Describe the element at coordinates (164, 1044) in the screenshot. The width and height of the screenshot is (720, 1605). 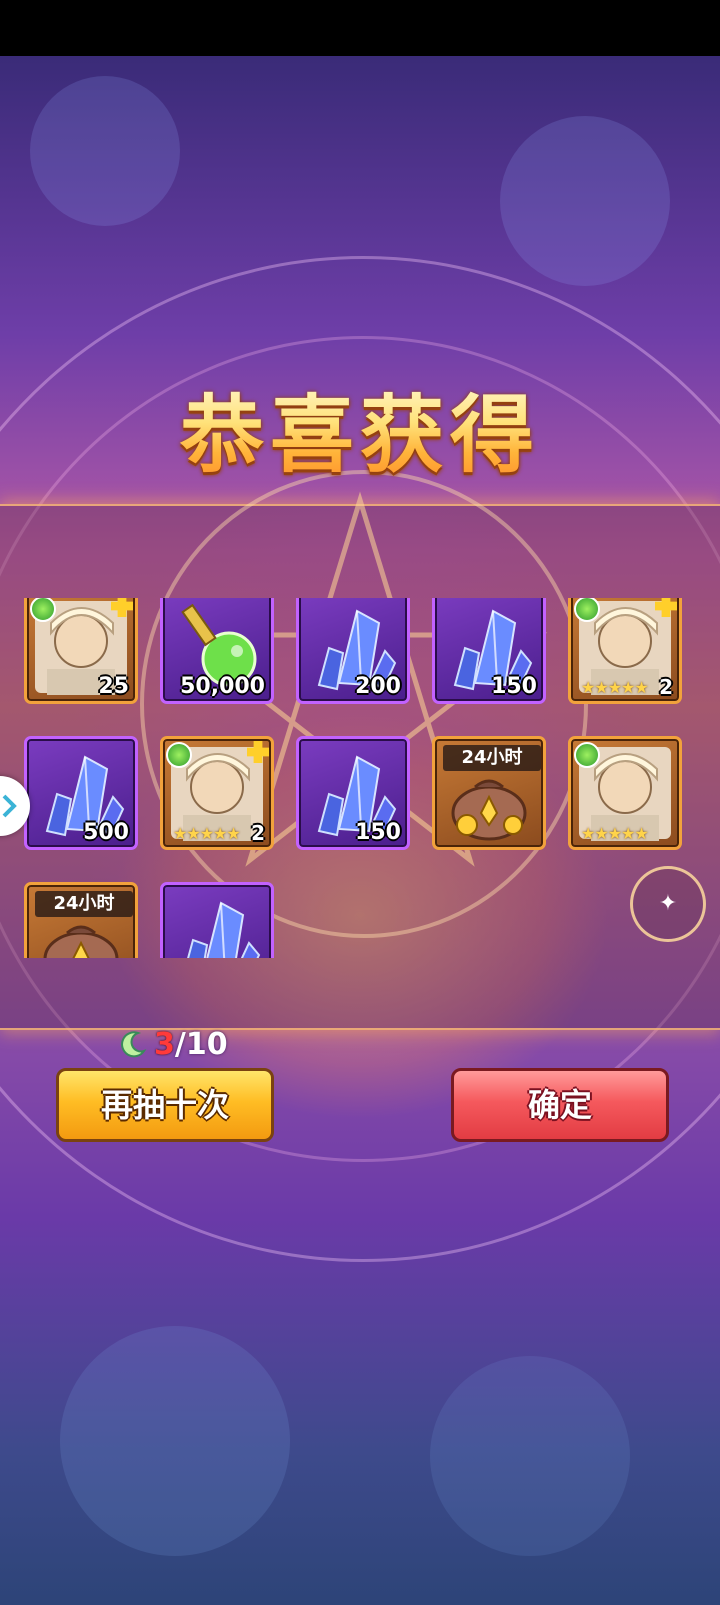
I see `counter-used: 3` at that location.